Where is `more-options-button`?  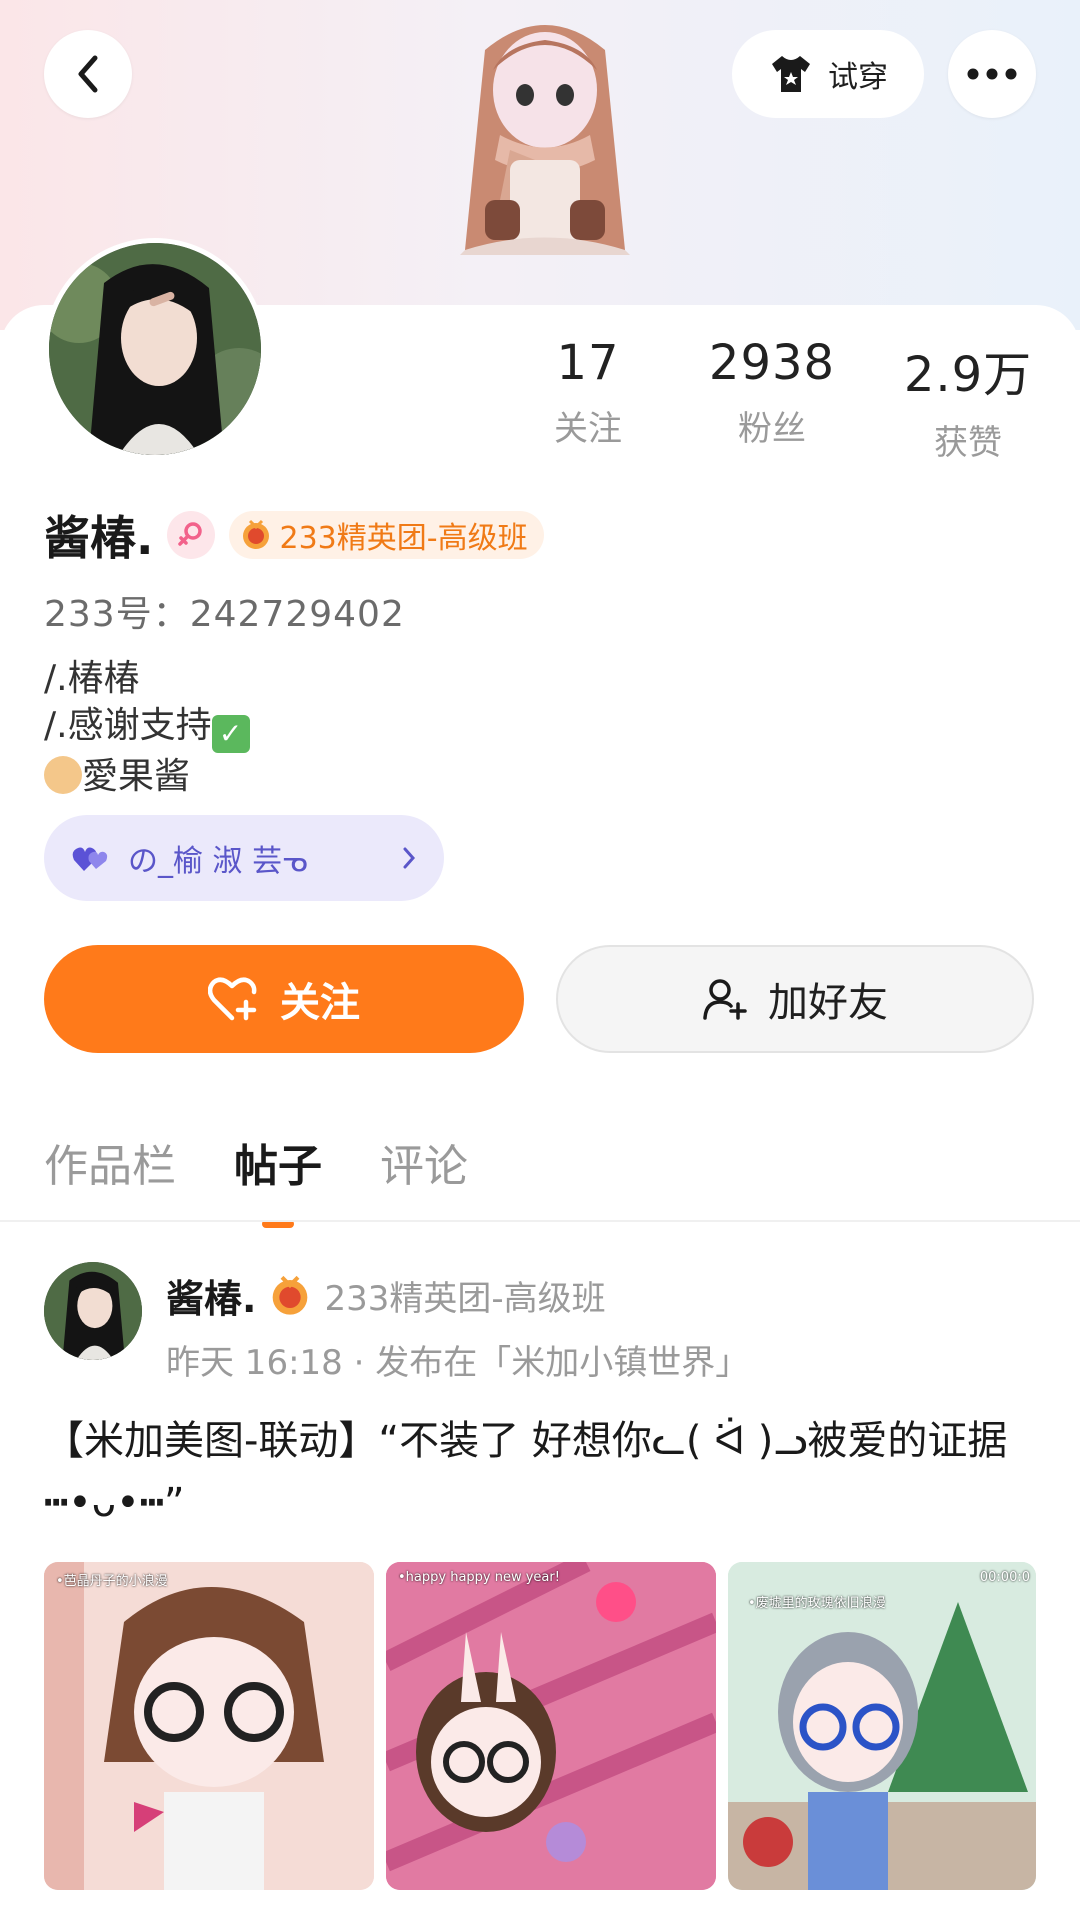 more-options-button is located at coordinates (992, 74).